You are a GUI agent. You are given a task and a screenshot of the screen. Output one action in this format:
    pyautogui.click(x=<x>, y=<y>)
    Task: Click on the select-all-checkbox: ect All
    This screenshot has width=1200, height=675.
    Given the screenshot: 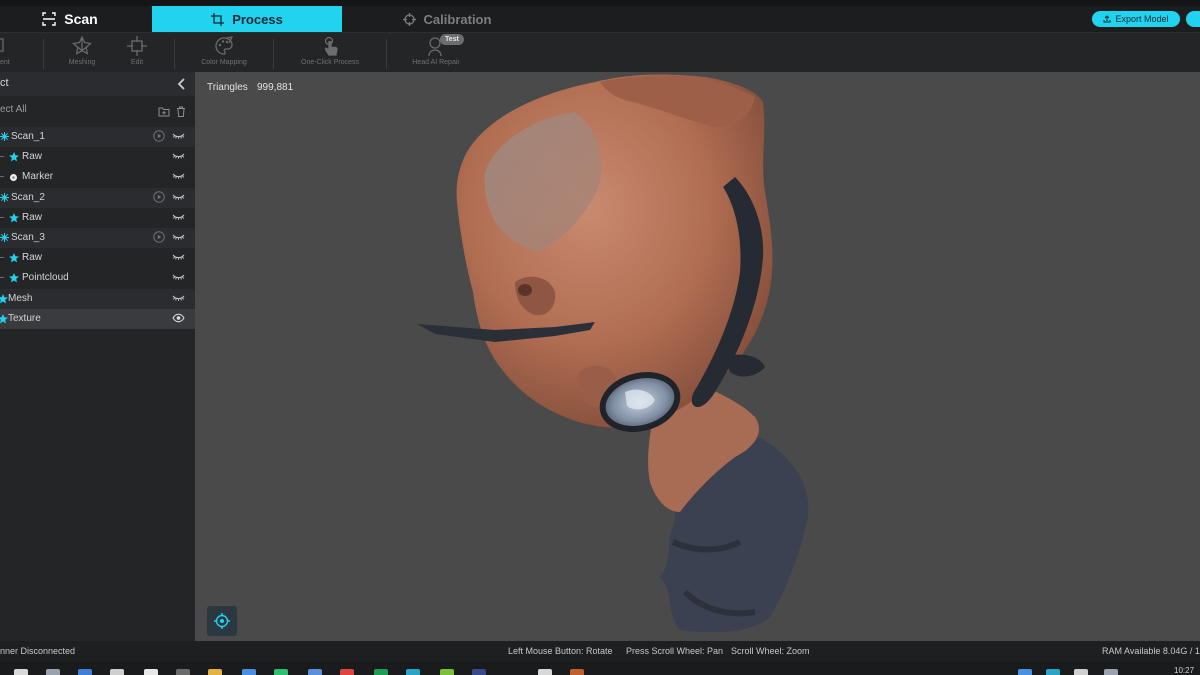 What is the action you would take?
    pyautogui.click(x=13, y=109)
    